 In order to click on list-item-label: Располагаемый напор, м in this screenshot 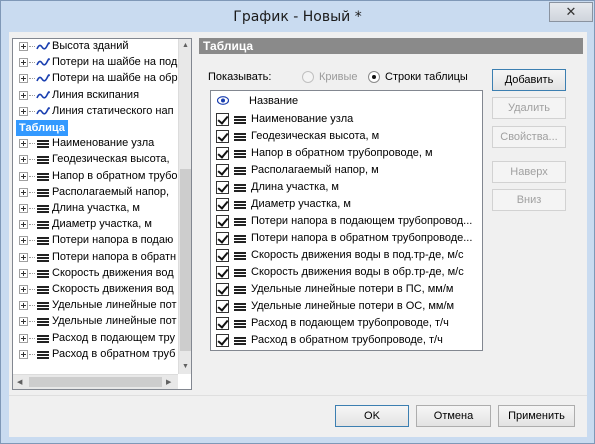, I will do `click(315, 170)`.